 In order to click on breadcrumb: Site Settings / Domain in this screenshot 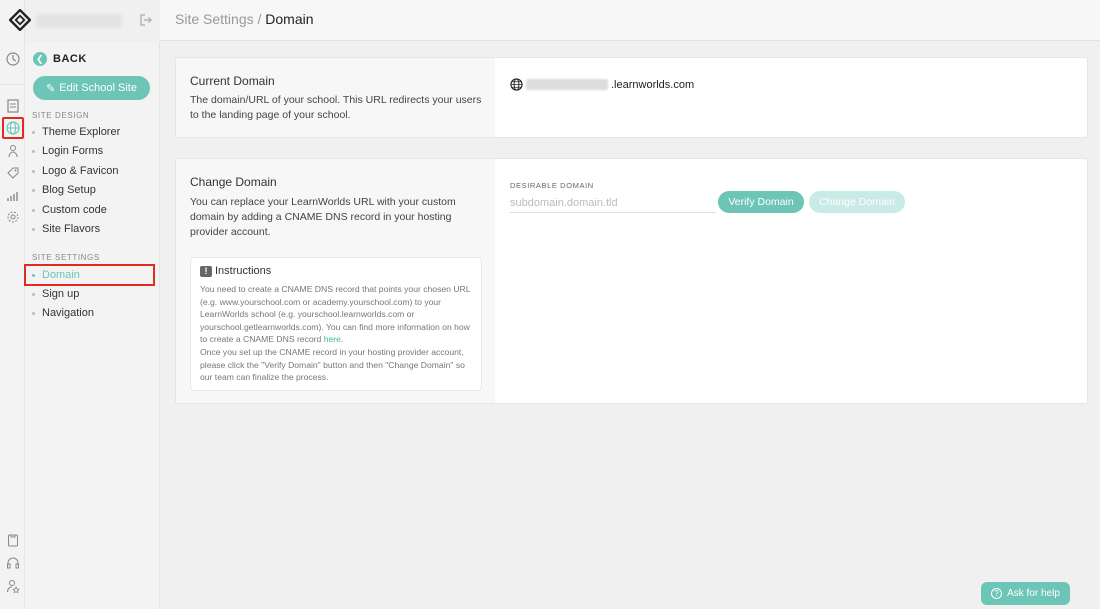, I will do `click(244, 19)`.